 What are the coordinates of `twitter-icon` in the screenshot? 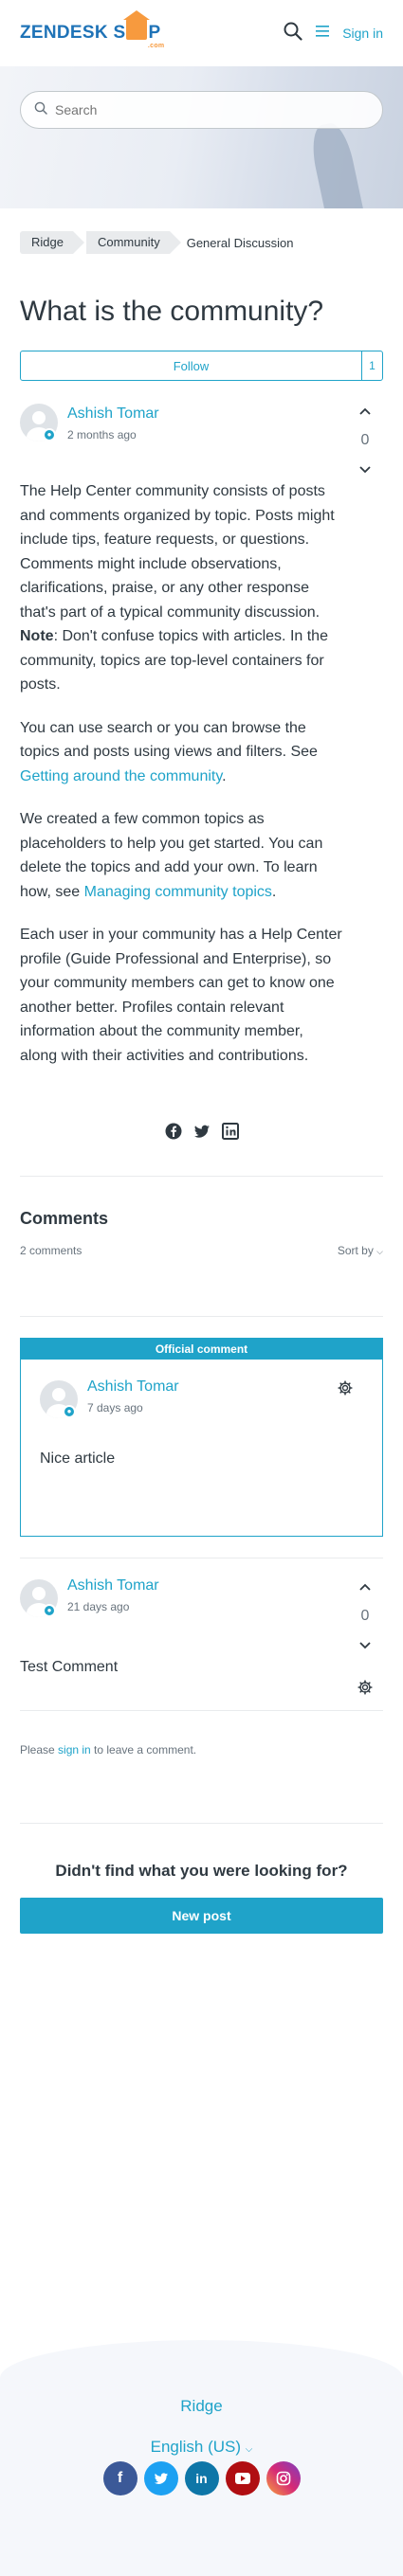 It's located at (161, 2478).